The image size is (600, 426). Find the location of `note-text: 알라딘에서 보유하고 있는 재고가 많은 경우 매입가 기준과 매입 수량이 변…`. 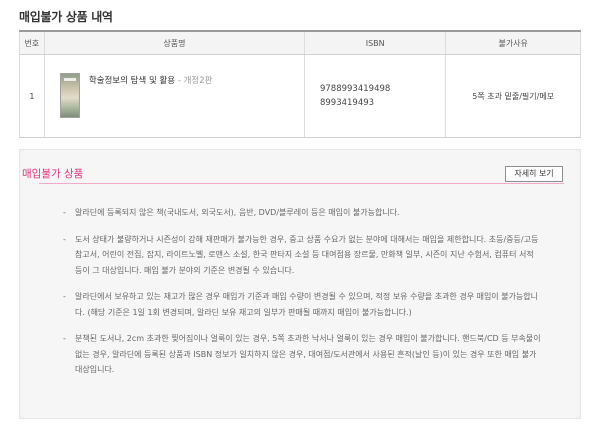

note-text: 알라딘에서 보유하고 있는 재고가 많은 경우 매입가 기준과 매입 수량이 변… is located at coordinates (307, 304).